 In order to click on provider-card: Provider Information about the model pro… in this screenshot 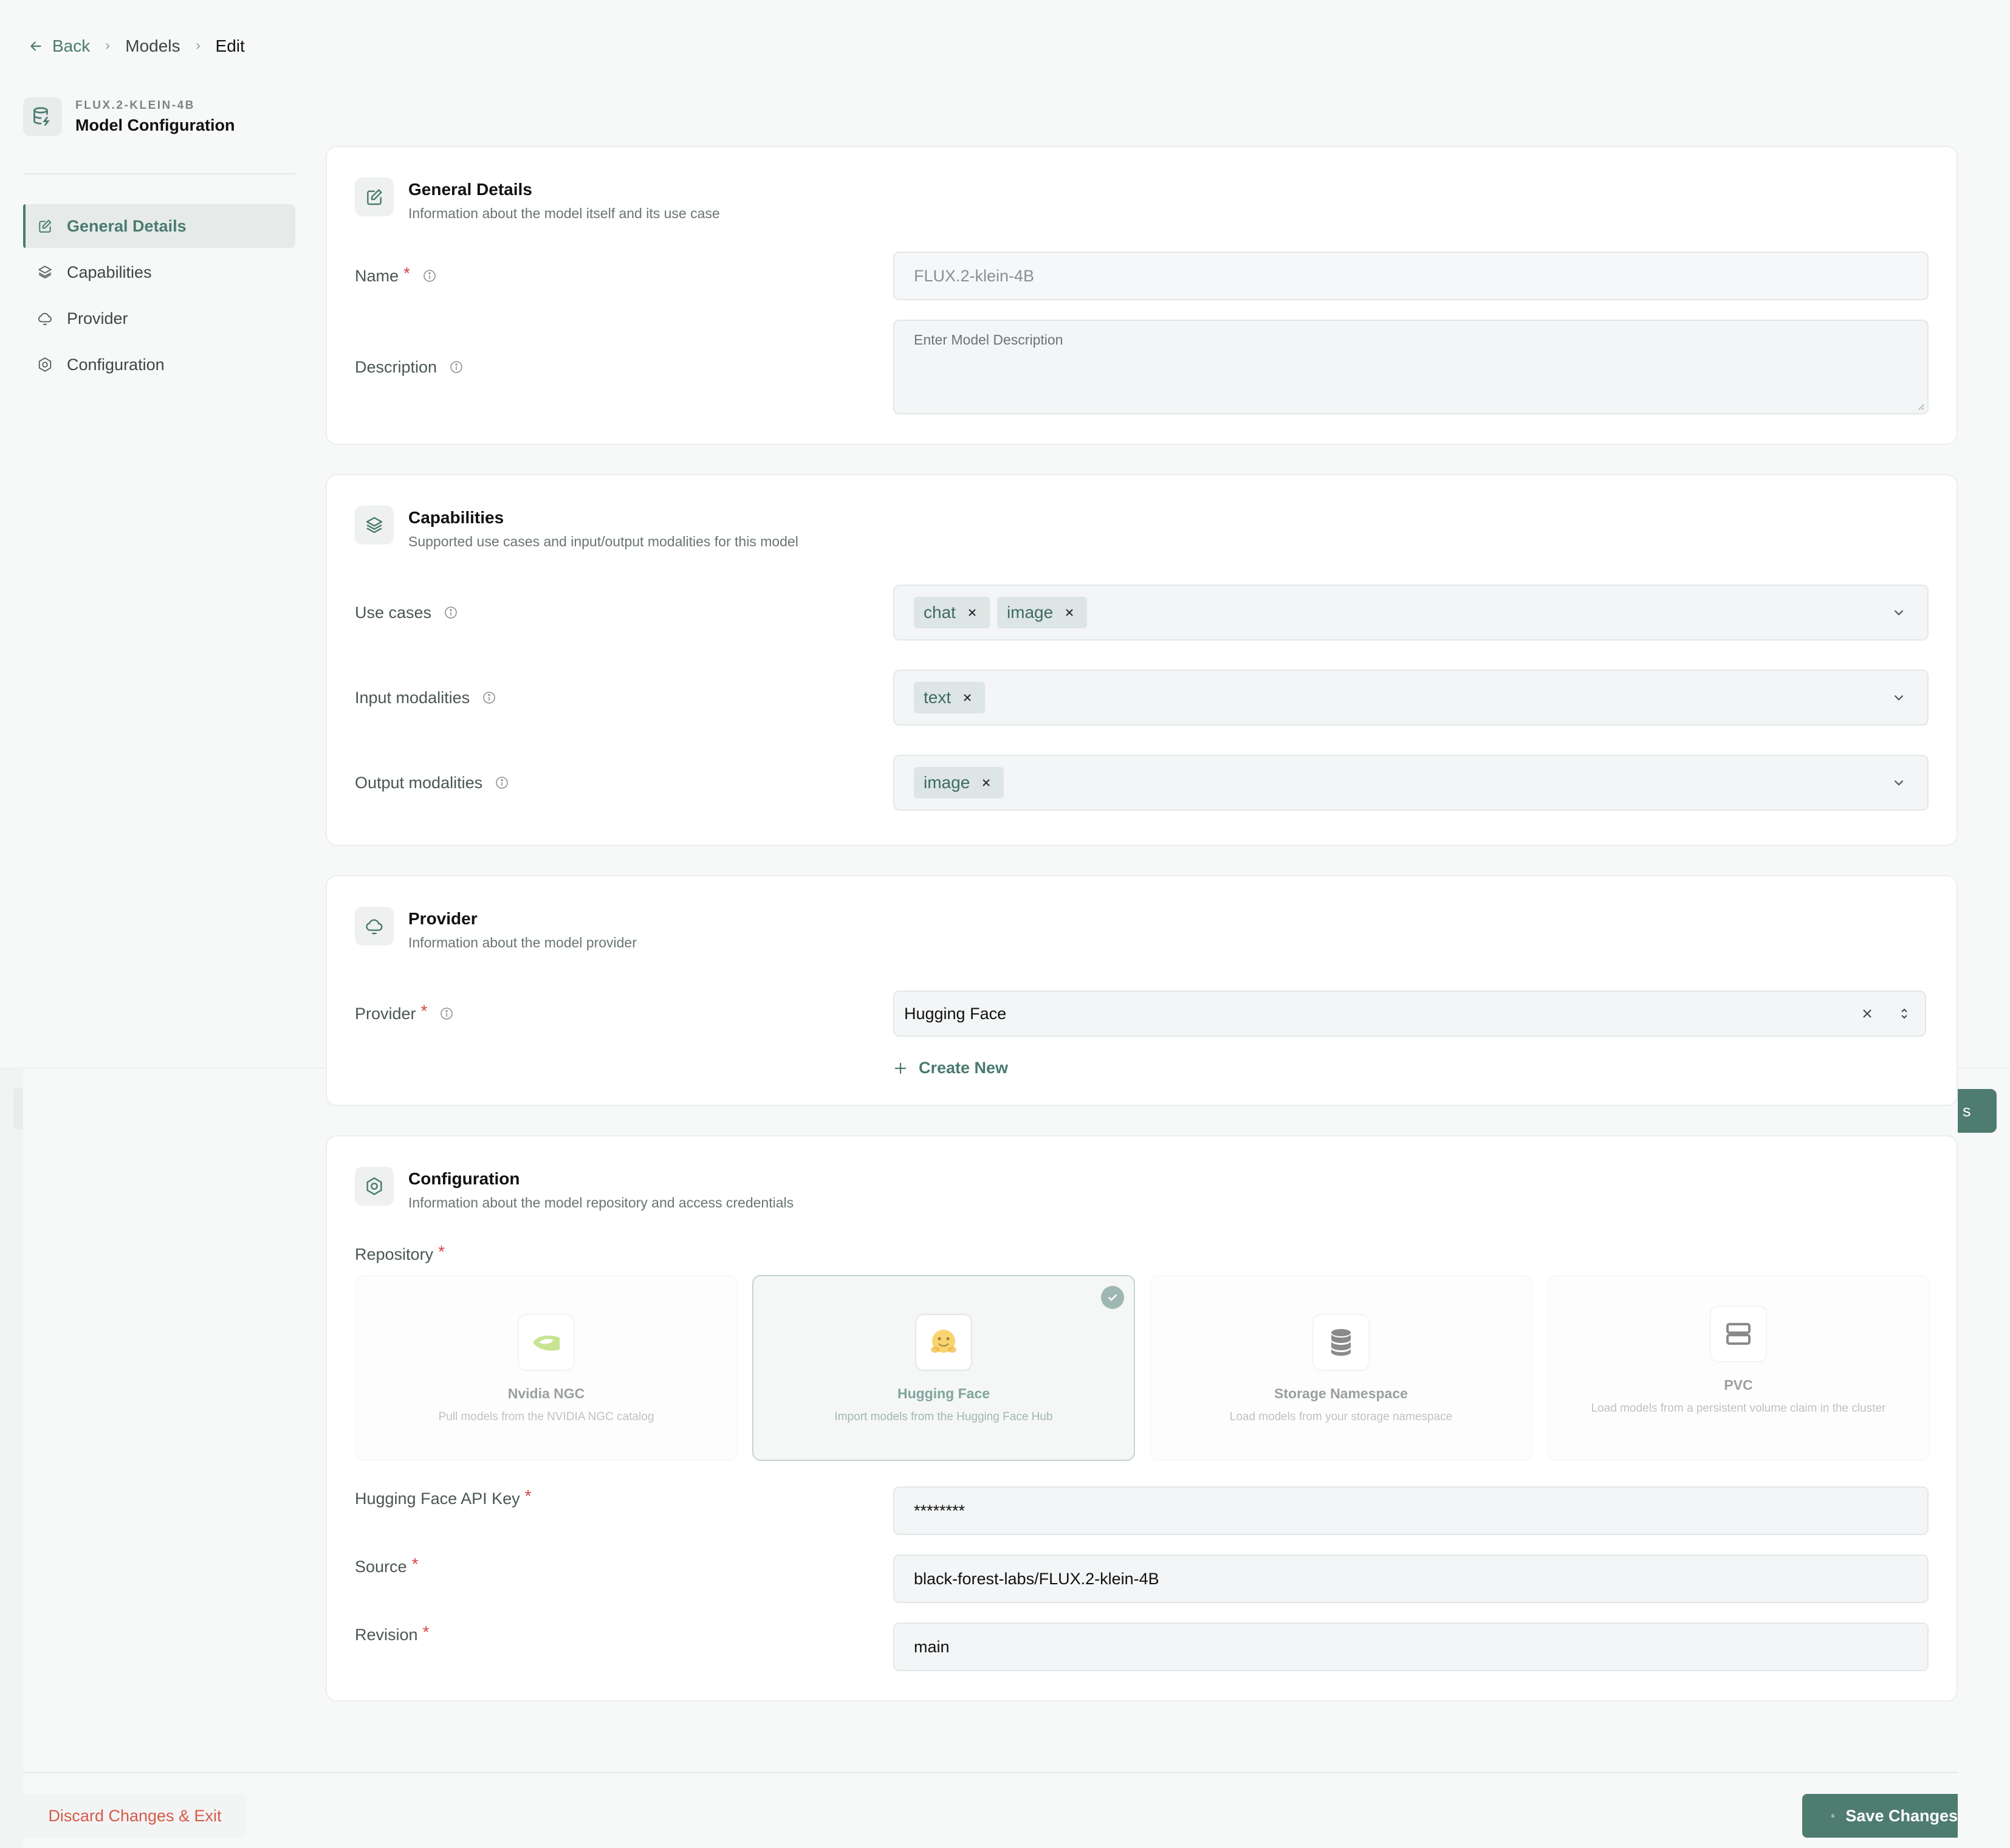, I will do `click(1142, 990)`.